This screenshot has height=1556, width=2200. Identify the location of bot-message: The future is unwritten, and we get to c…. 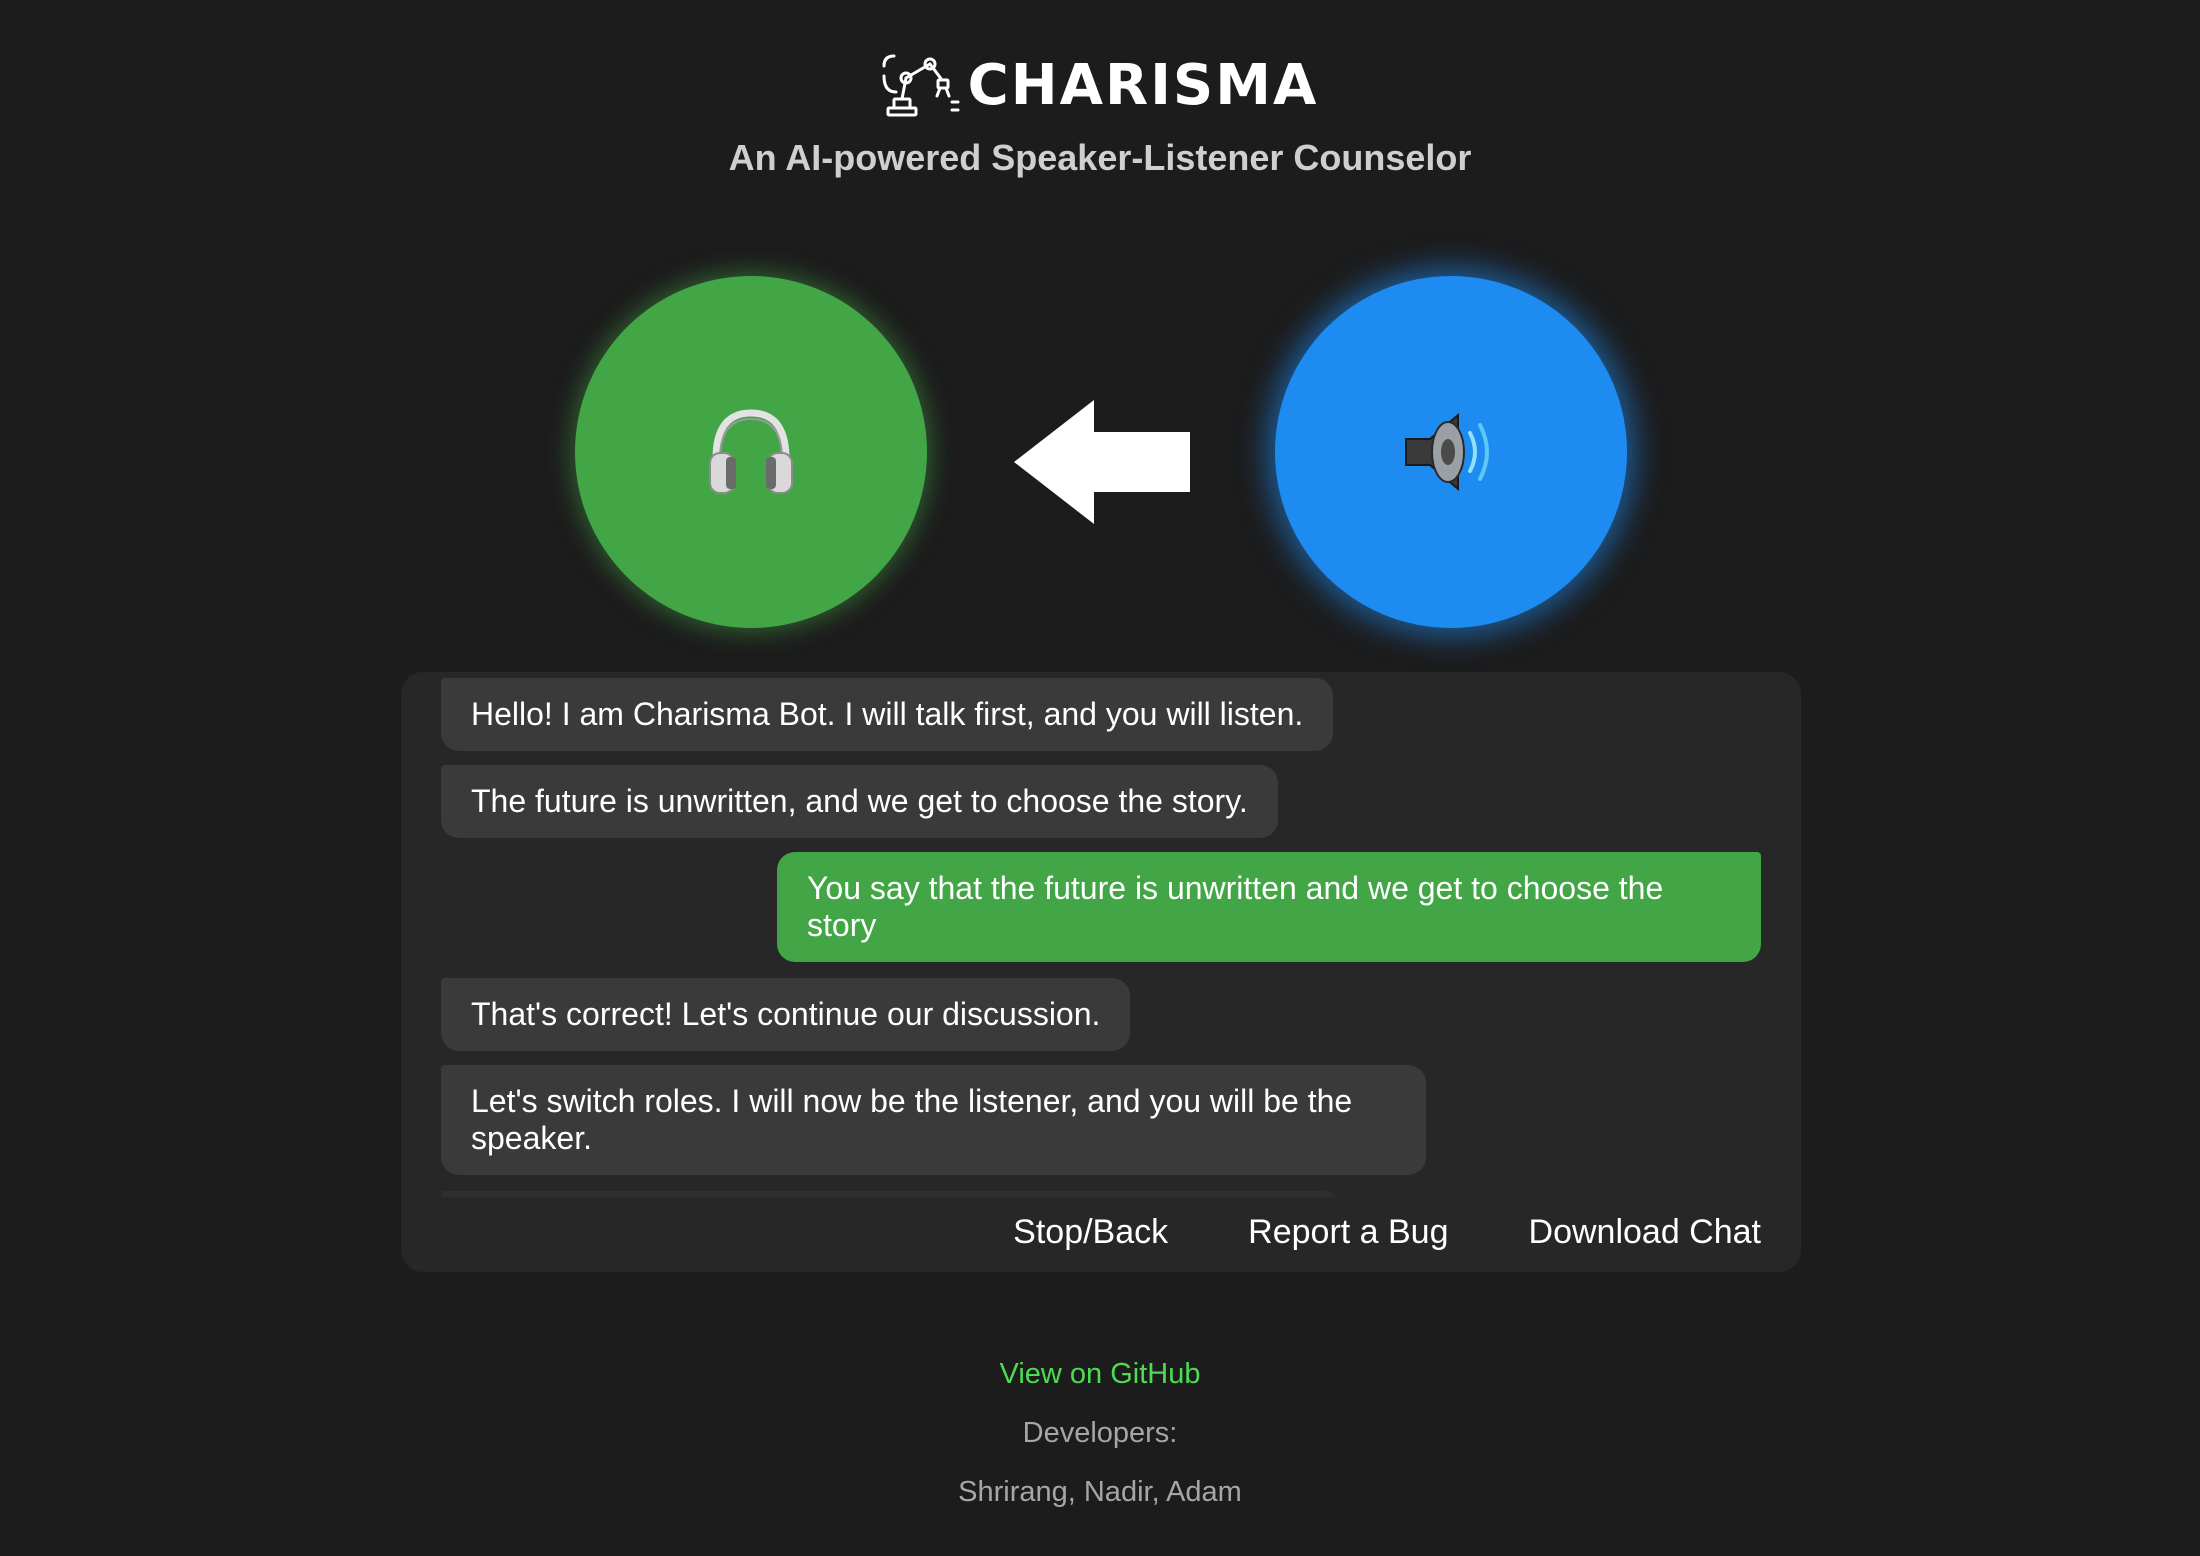
(859, 801).